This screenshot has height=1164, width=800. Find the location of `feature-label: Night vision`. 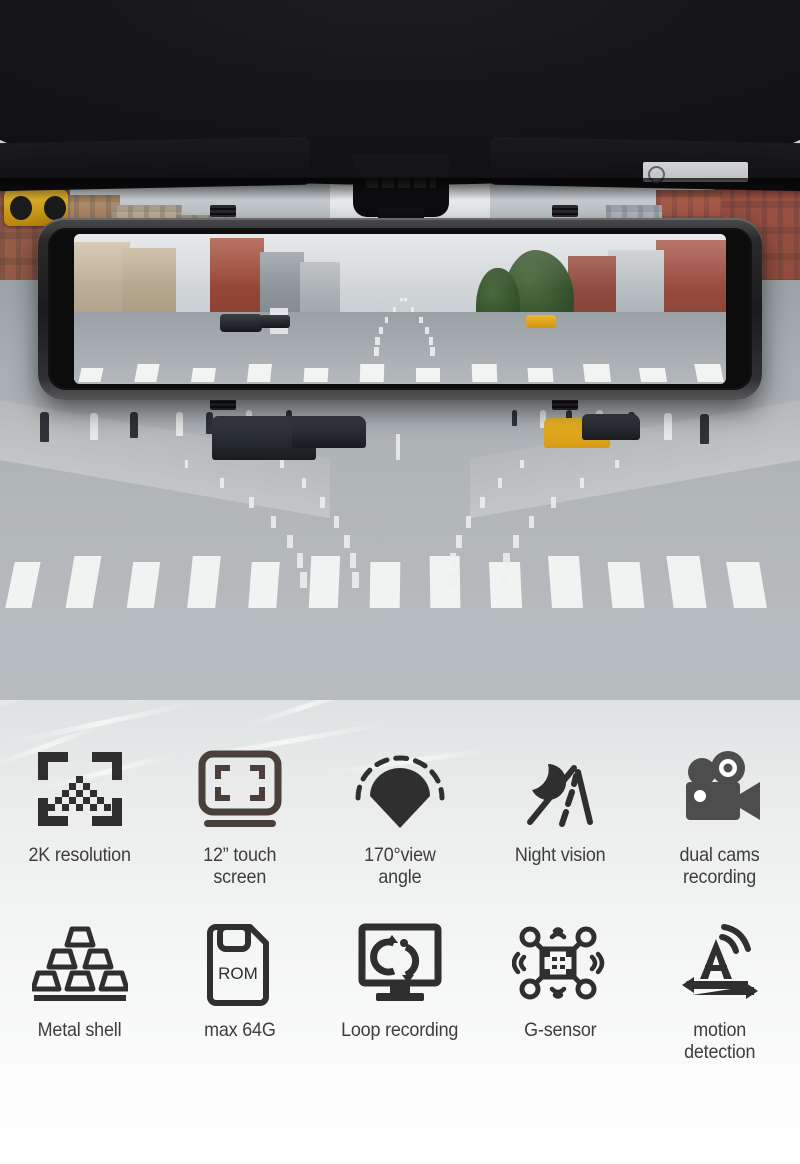

feature-label: Night vision is located at coordinates (560, 855).